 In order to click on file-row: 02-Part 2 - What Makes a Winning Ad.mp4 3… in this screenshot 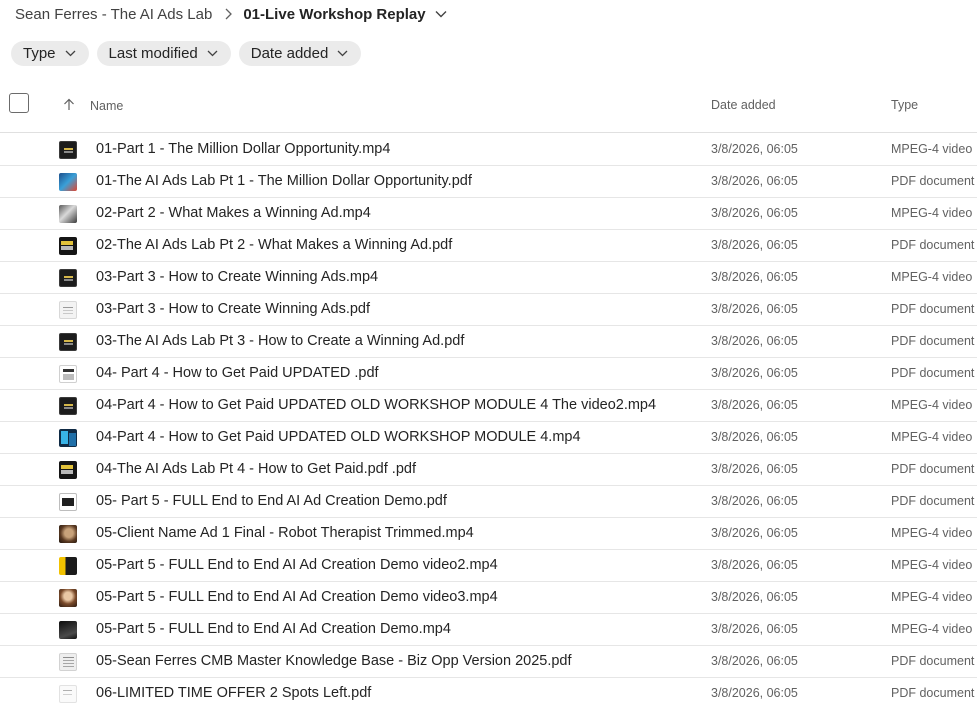, I will do `click(488, 214)`.